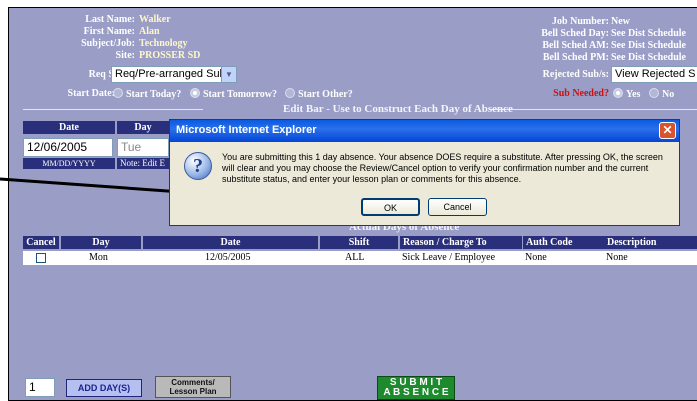  I want to click on dialog-title-bar: Microsoft Internet Explorer ✕, so click(424, 131).